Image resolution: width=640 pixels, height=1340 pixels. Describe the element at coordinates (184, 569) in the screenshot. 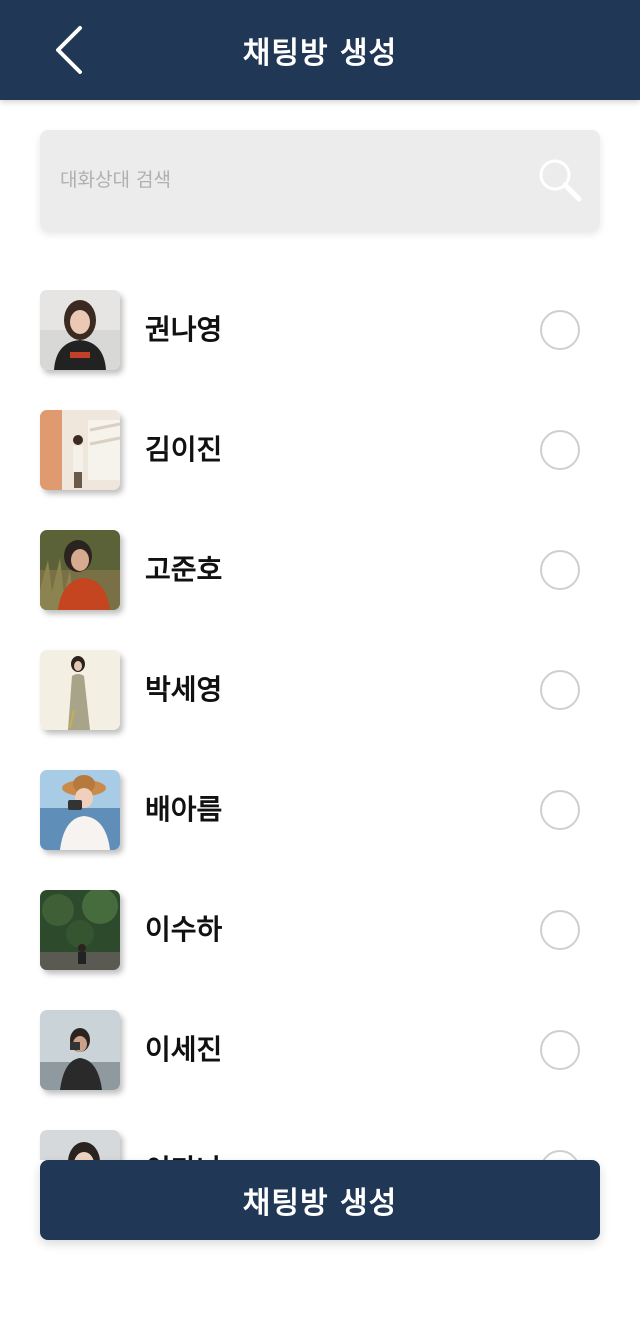

I see `contact-name: 고준호` at that location.